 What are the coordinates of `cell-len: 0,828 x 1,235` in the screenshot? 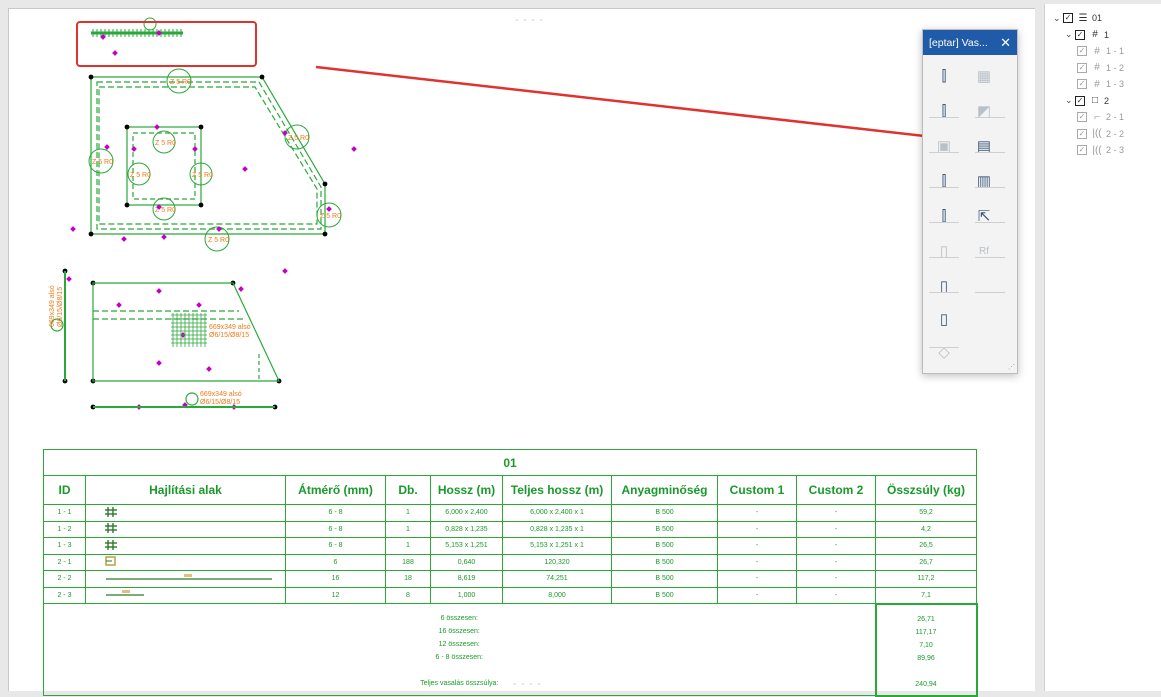 It's located at (466, 529).